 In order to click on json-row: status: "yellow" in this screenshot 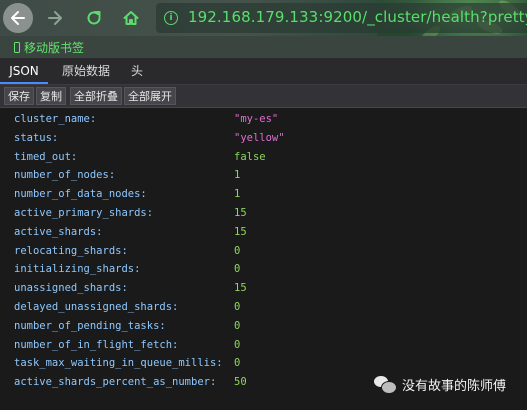, I will do `click(263, 138)`.